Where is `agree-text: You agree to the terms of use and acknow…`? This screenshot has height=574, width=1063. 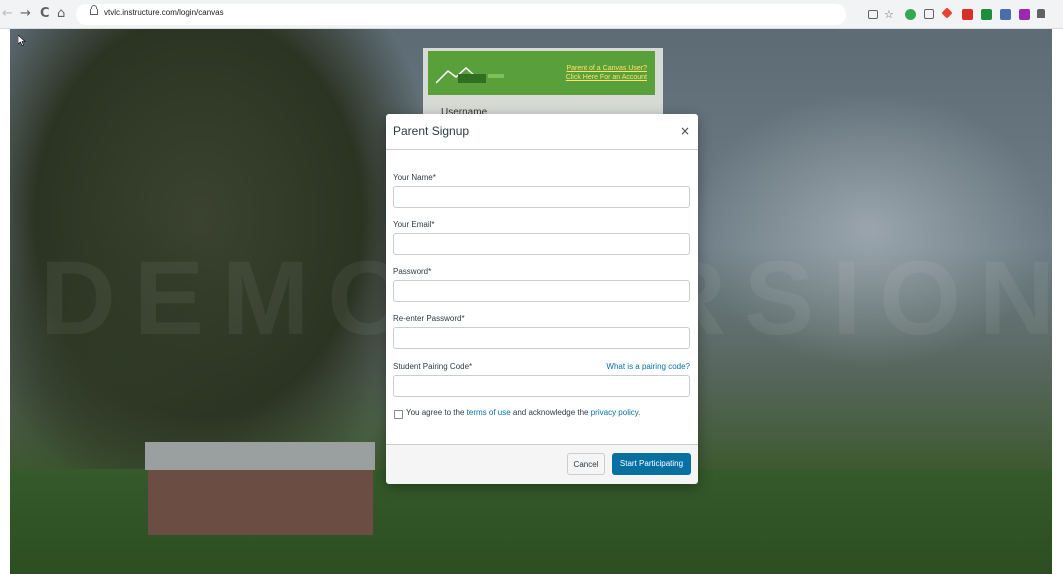
agree-text: You agree to the terms of use and acknow… is located at coordinates (523, 412).